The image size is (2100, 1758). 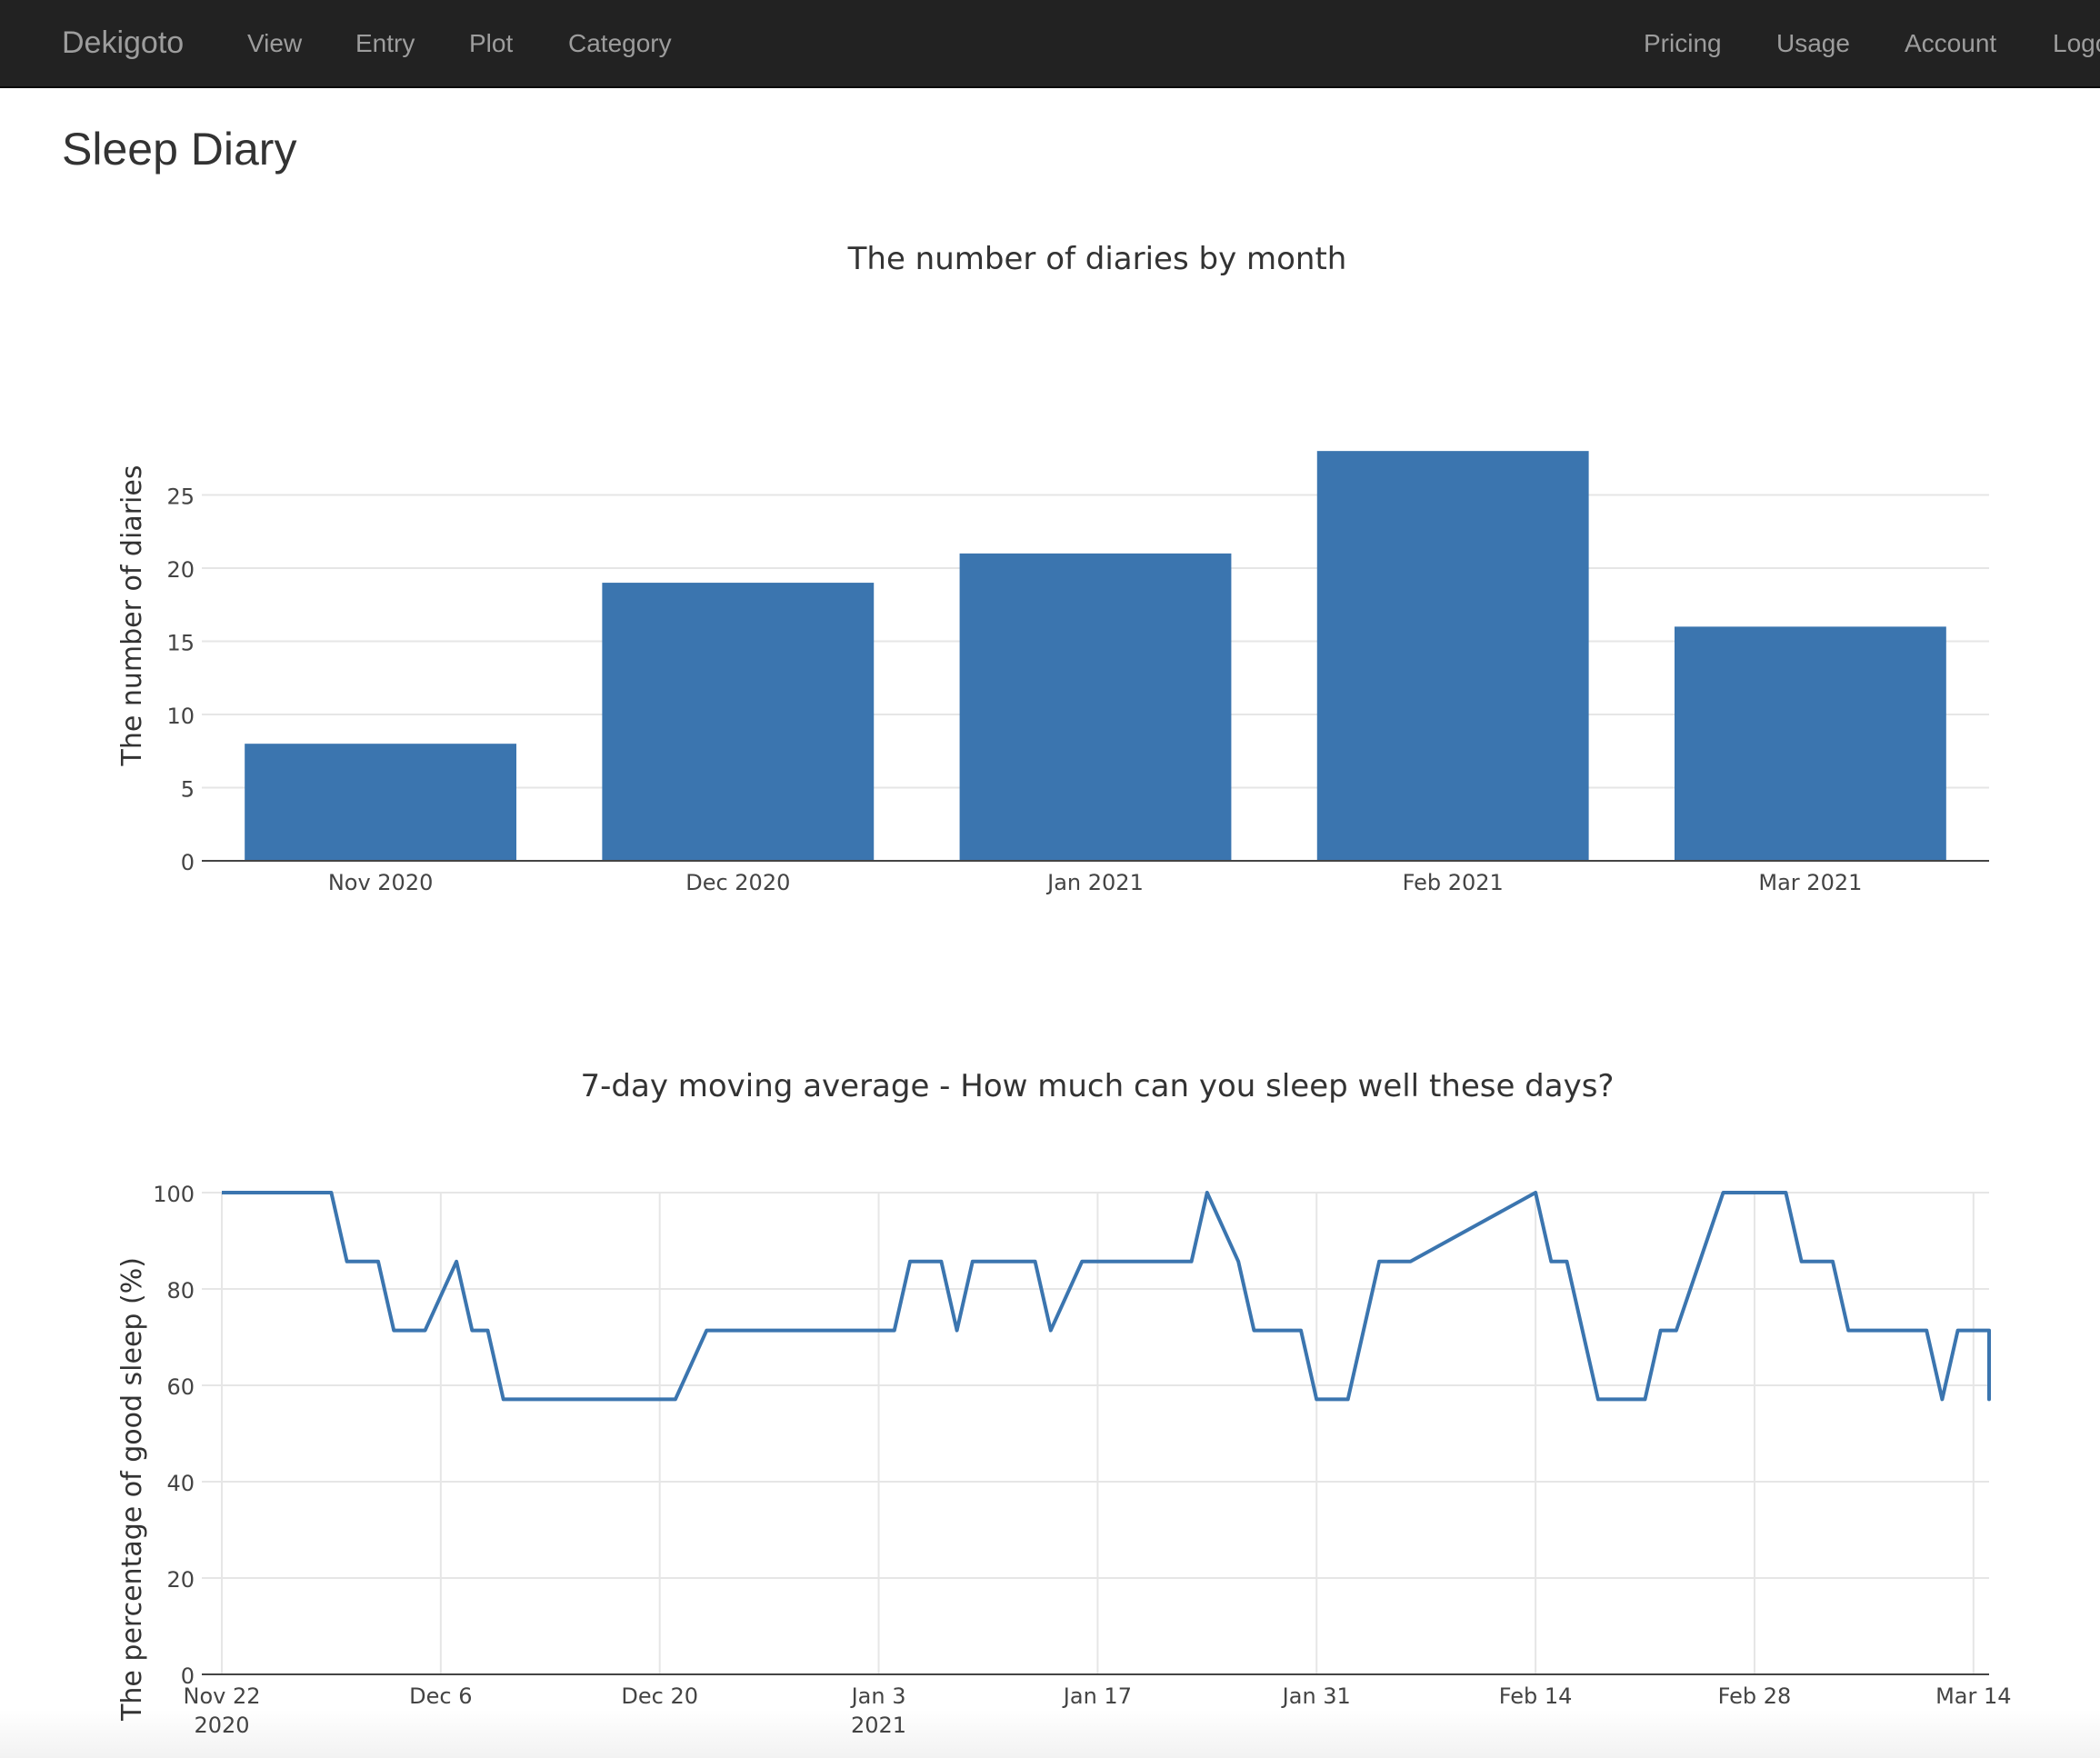 What do you see at coordinates (1536, 1696) in the screenshot?
I see `line-x-tick-label: Feb 14` at bounding box center [1536, 1696].